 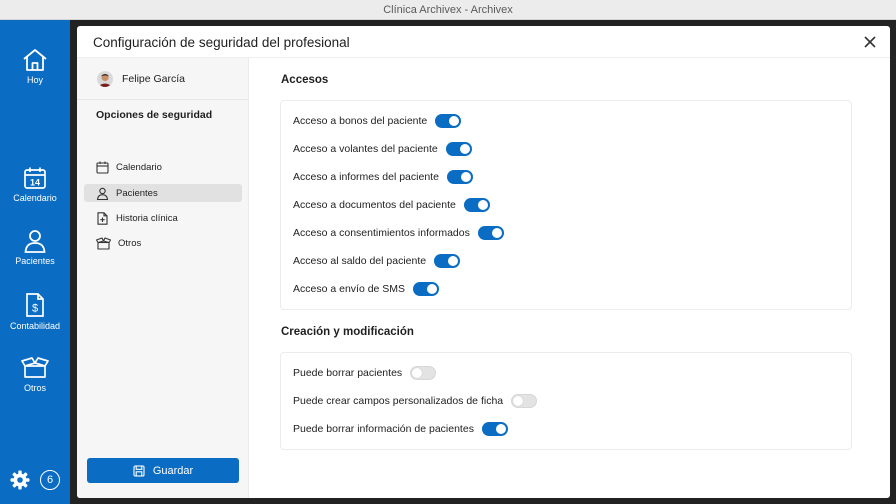 I want to click on sidebar-item-historia-clinica: Historia clínica, so click(x=163, y=218).